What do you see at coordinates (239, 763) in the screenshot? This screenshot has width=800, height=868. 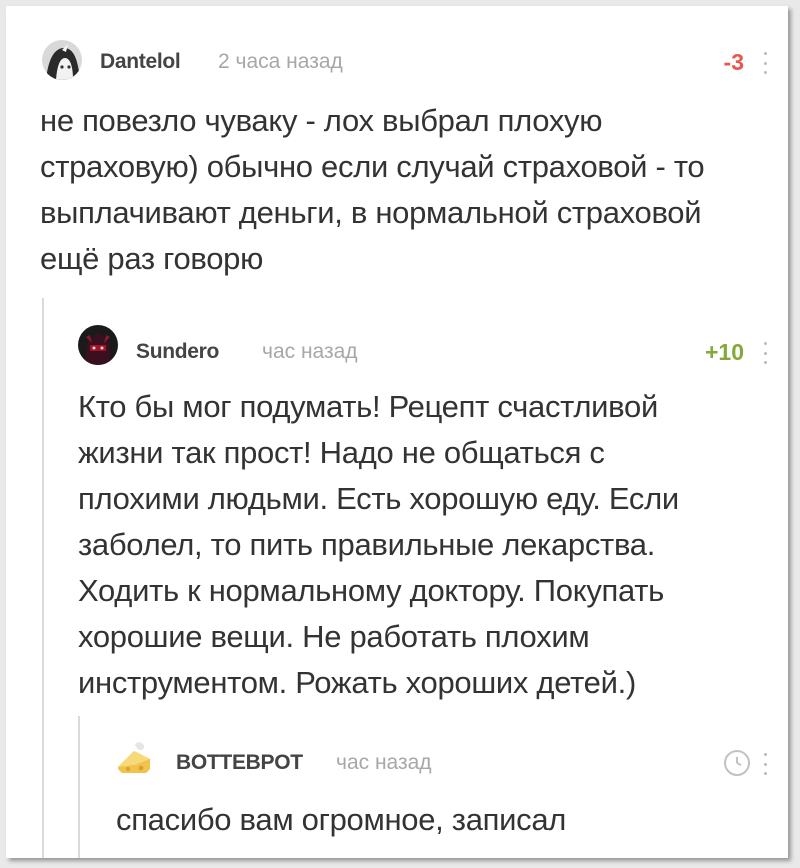 I see `comment-author: BOTTEBPOT` at bounding box center [239, 763].